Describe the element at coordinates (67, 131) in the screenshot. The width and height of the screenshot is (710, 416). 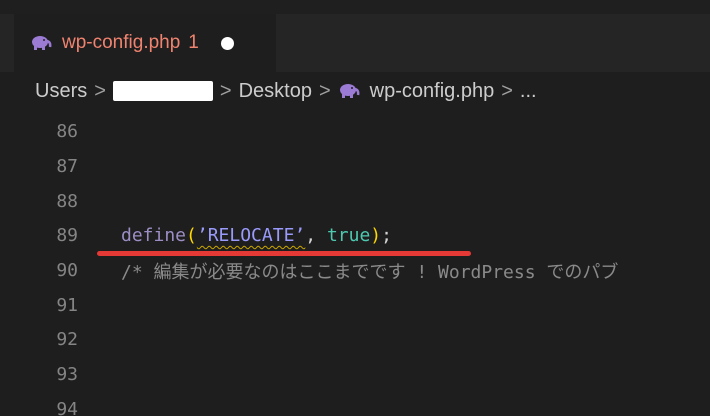
I see `line-number: 86` at that location.